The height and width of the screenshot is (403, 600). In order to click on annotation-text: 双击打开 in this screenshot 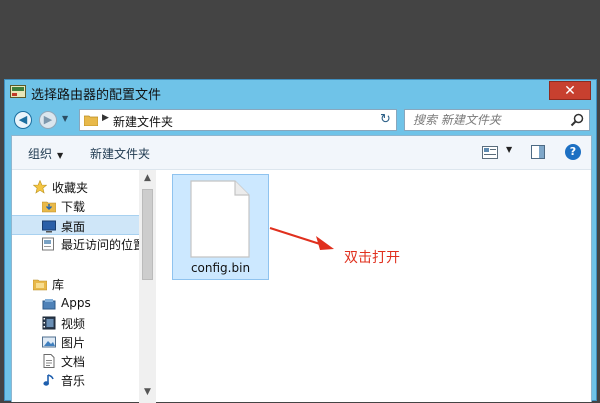, I will do `click(372, 258)`.